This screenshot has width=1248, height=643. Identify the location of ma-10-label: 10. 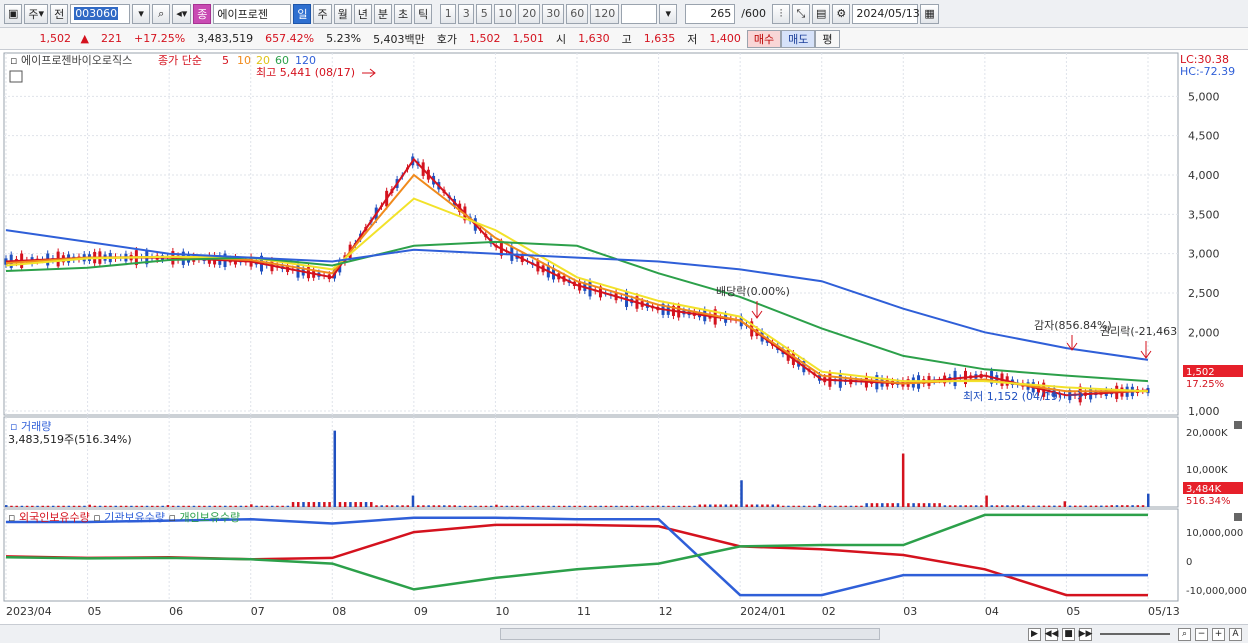
(244, 60).